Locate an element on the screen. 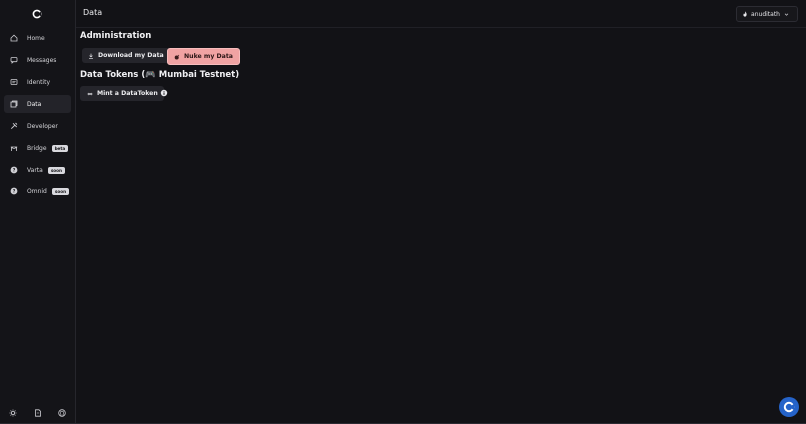 This screenshot has width=806, height=424. sidebar-item-messages: Messages is located at coordinates (37, 60).